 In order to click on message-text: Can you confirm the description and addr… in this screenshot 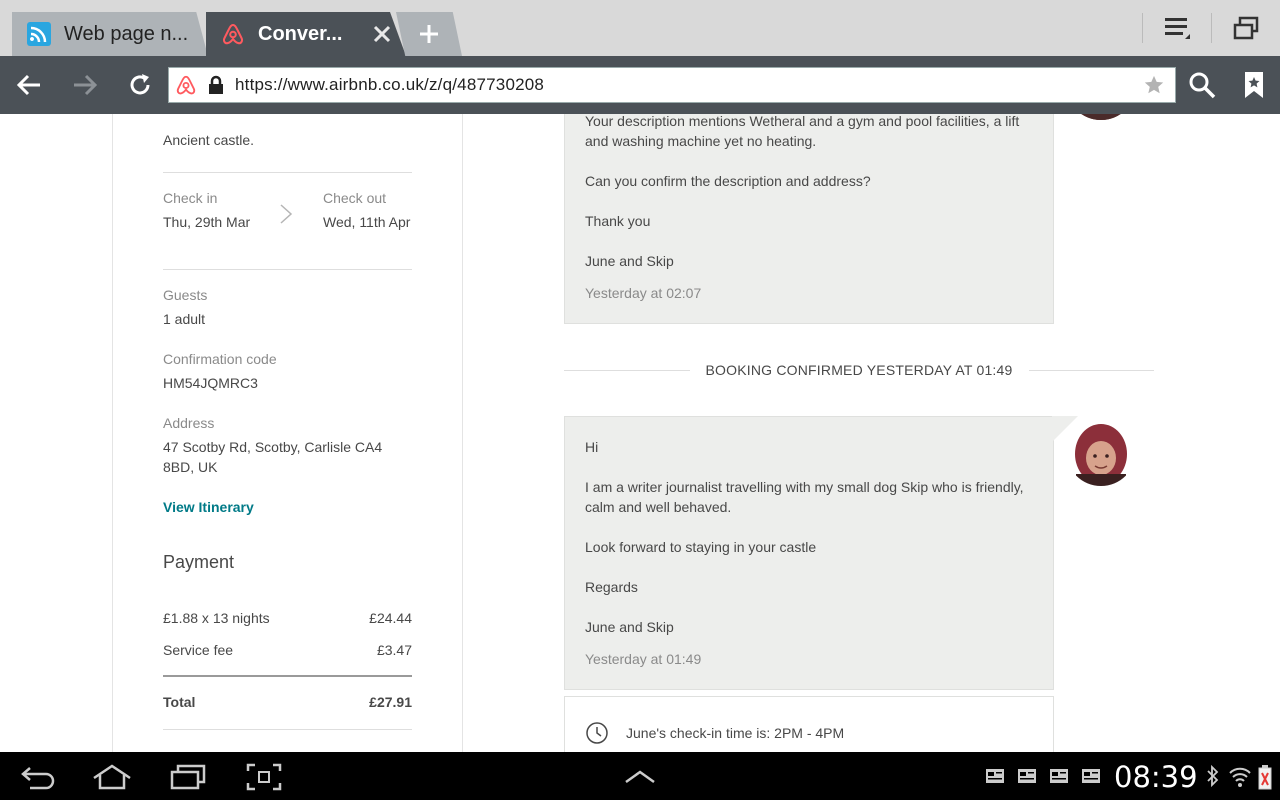, I will do `click(728, 181)`.